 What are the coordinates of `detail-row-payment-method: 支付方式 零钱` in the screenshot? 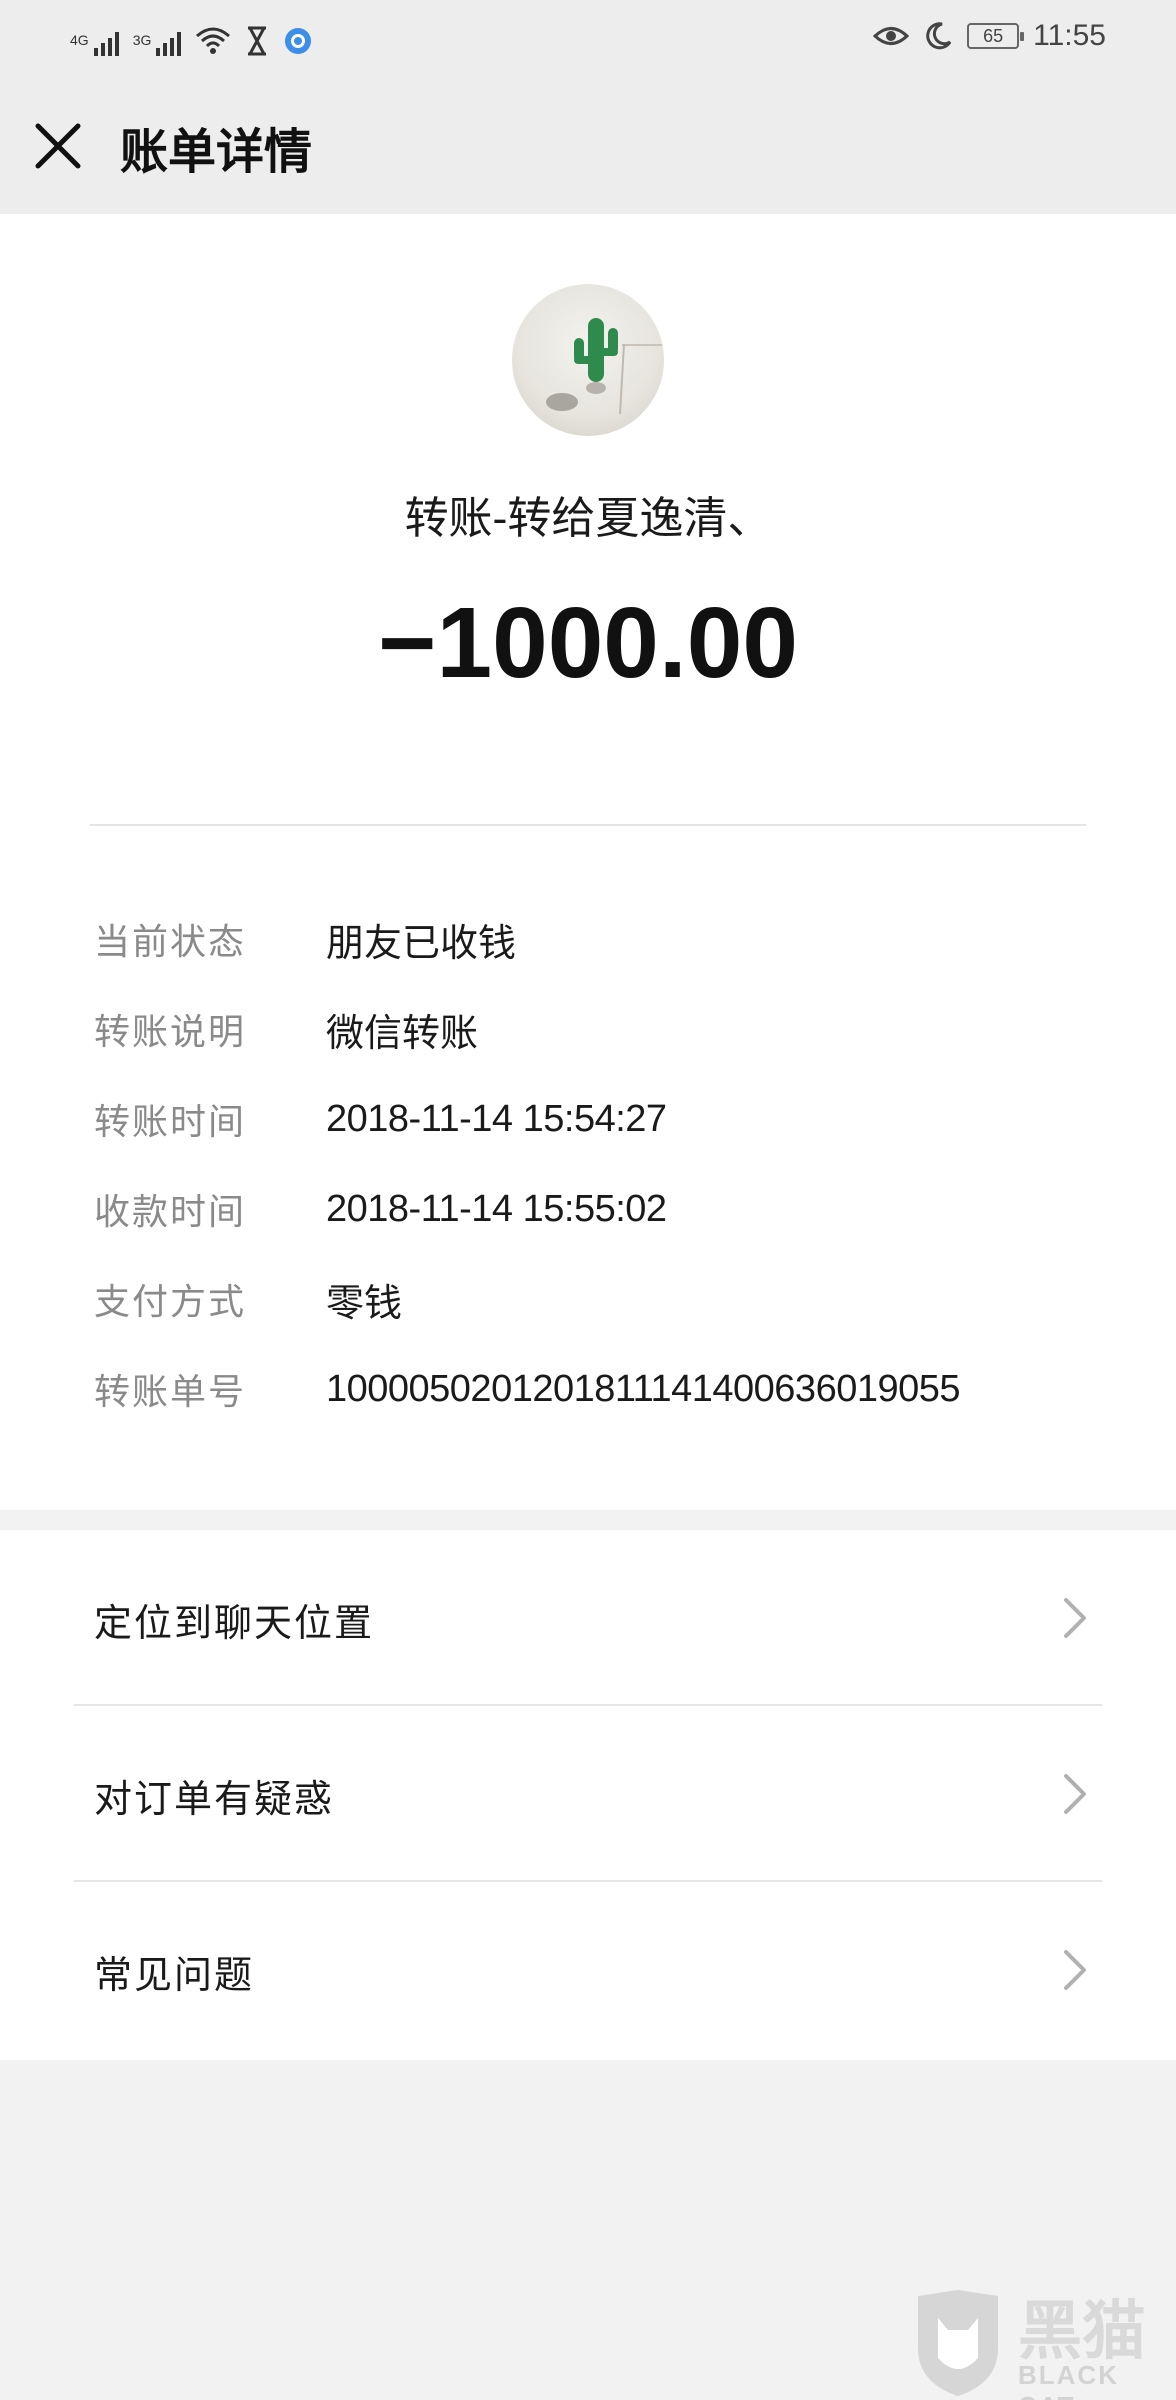 It's located at (594, 1299).